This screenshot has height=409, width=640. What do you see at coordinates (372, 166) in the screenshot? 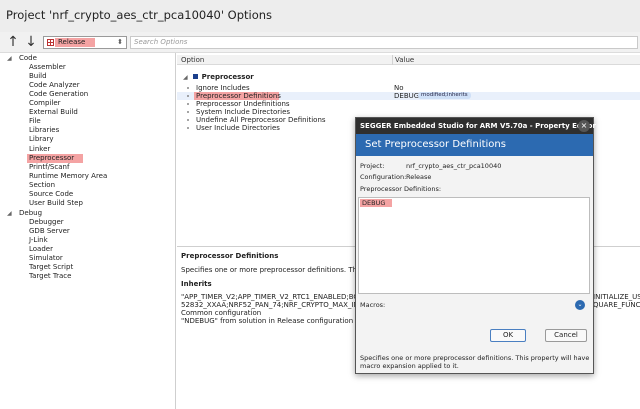
I see `project-label: Project:` at bounding box center [372, 166].